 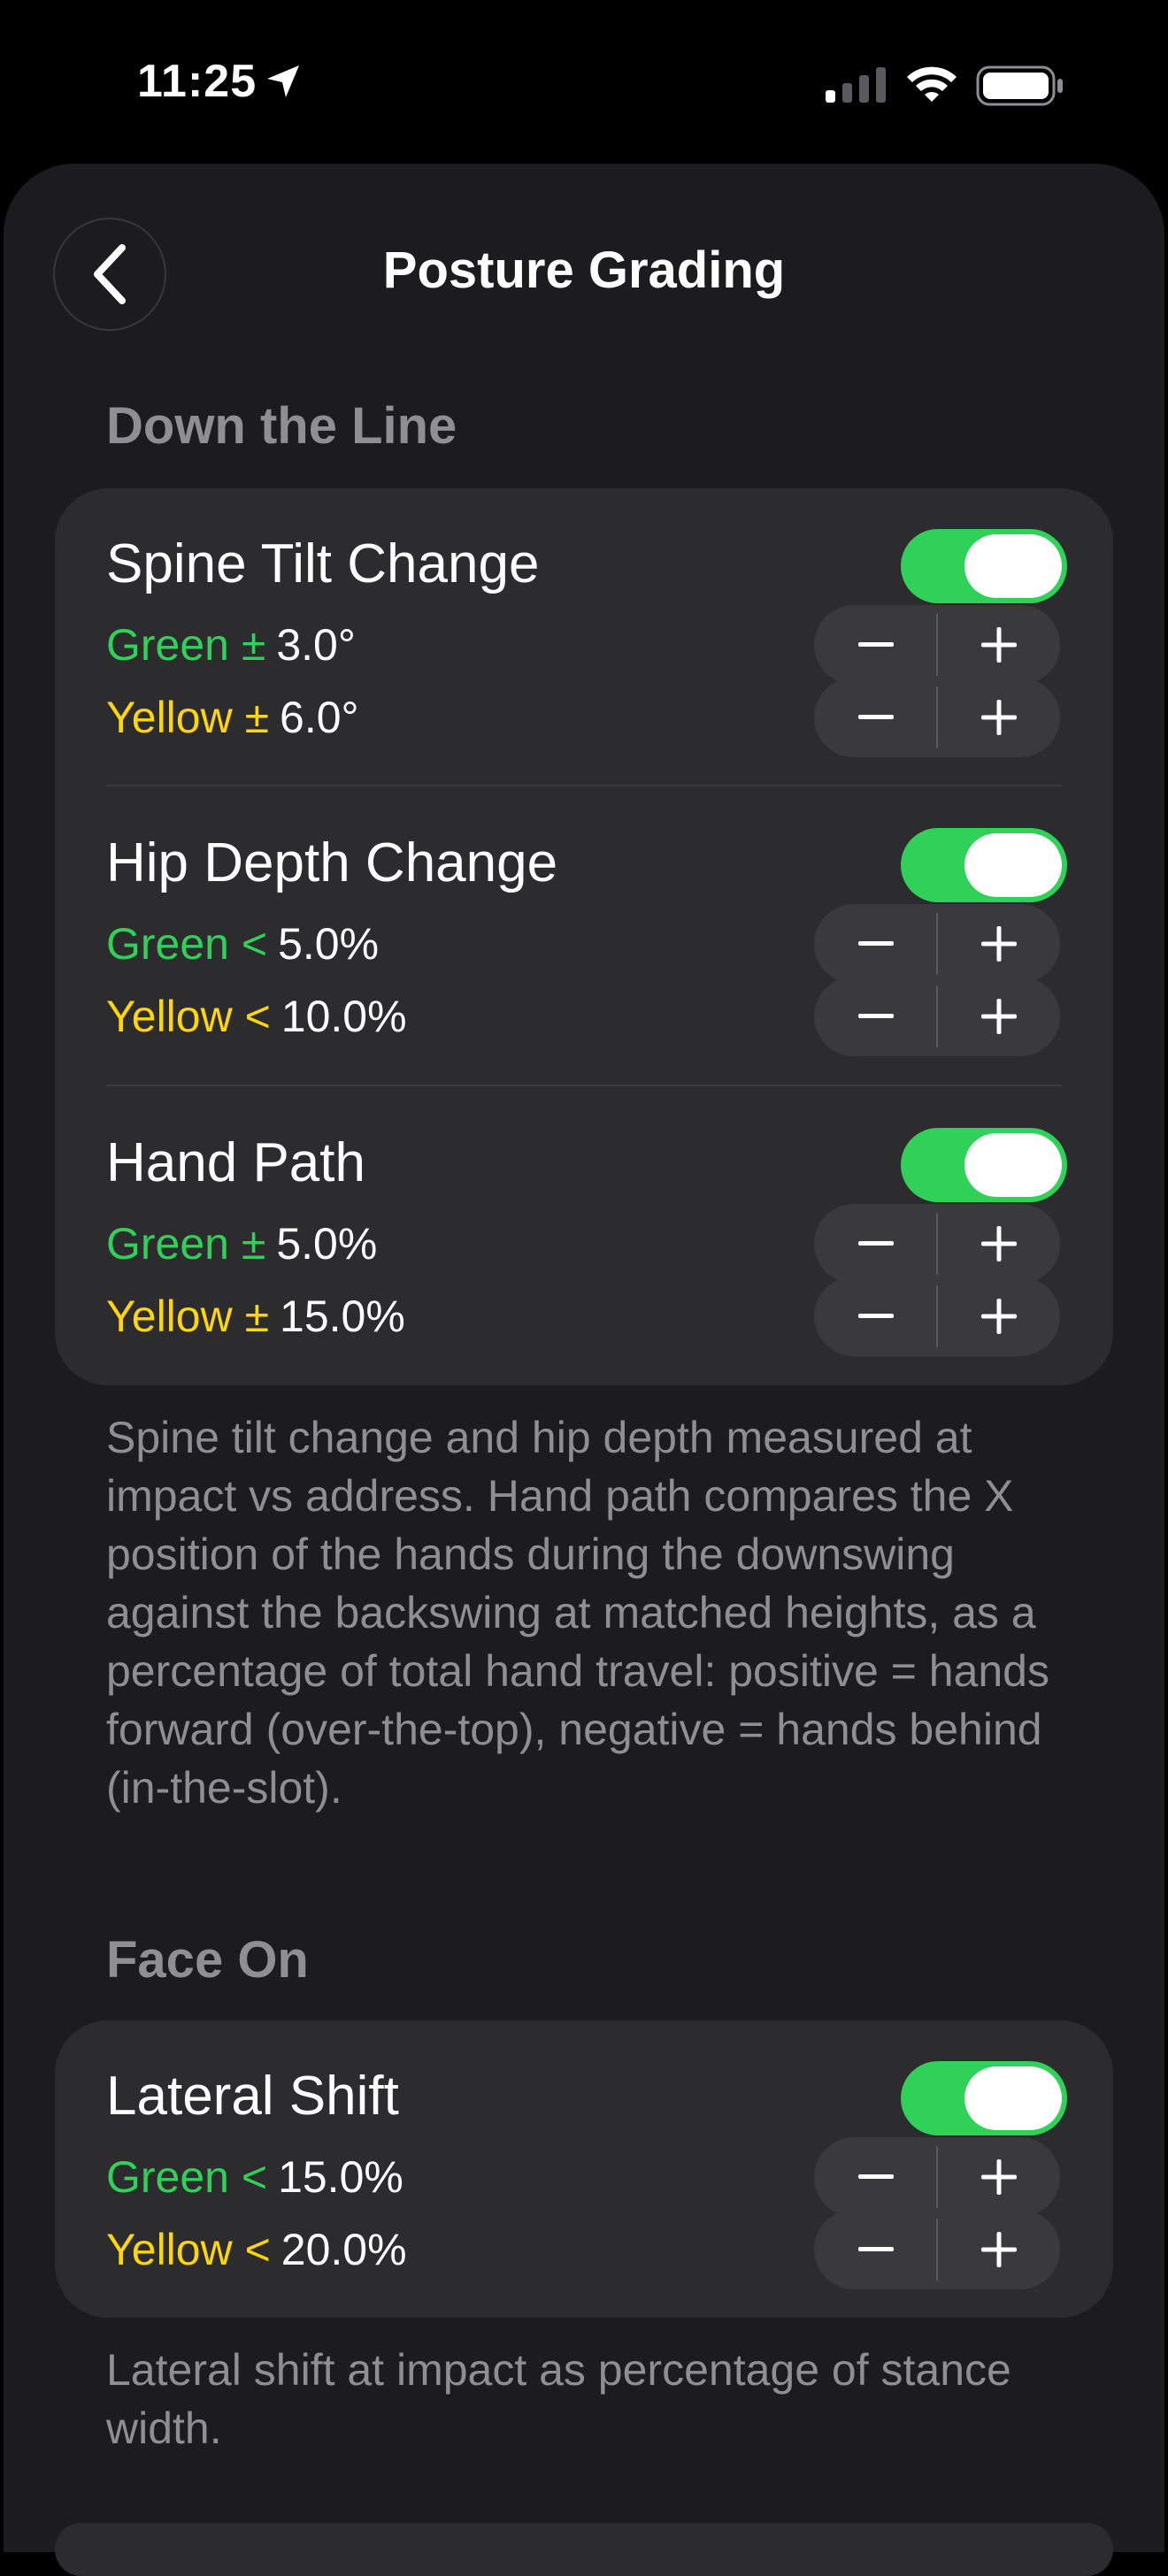 I want to click on hip-depth-green-stepper, so click(x=937, y=944).